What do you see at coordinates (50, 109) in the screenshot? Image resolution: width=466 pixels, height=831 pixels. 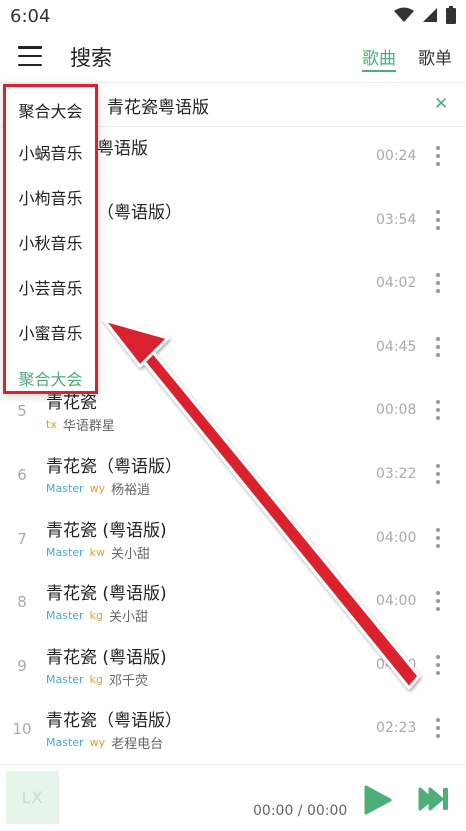 I see `source-option: 聚合大会` at bounding box center [50, 109].